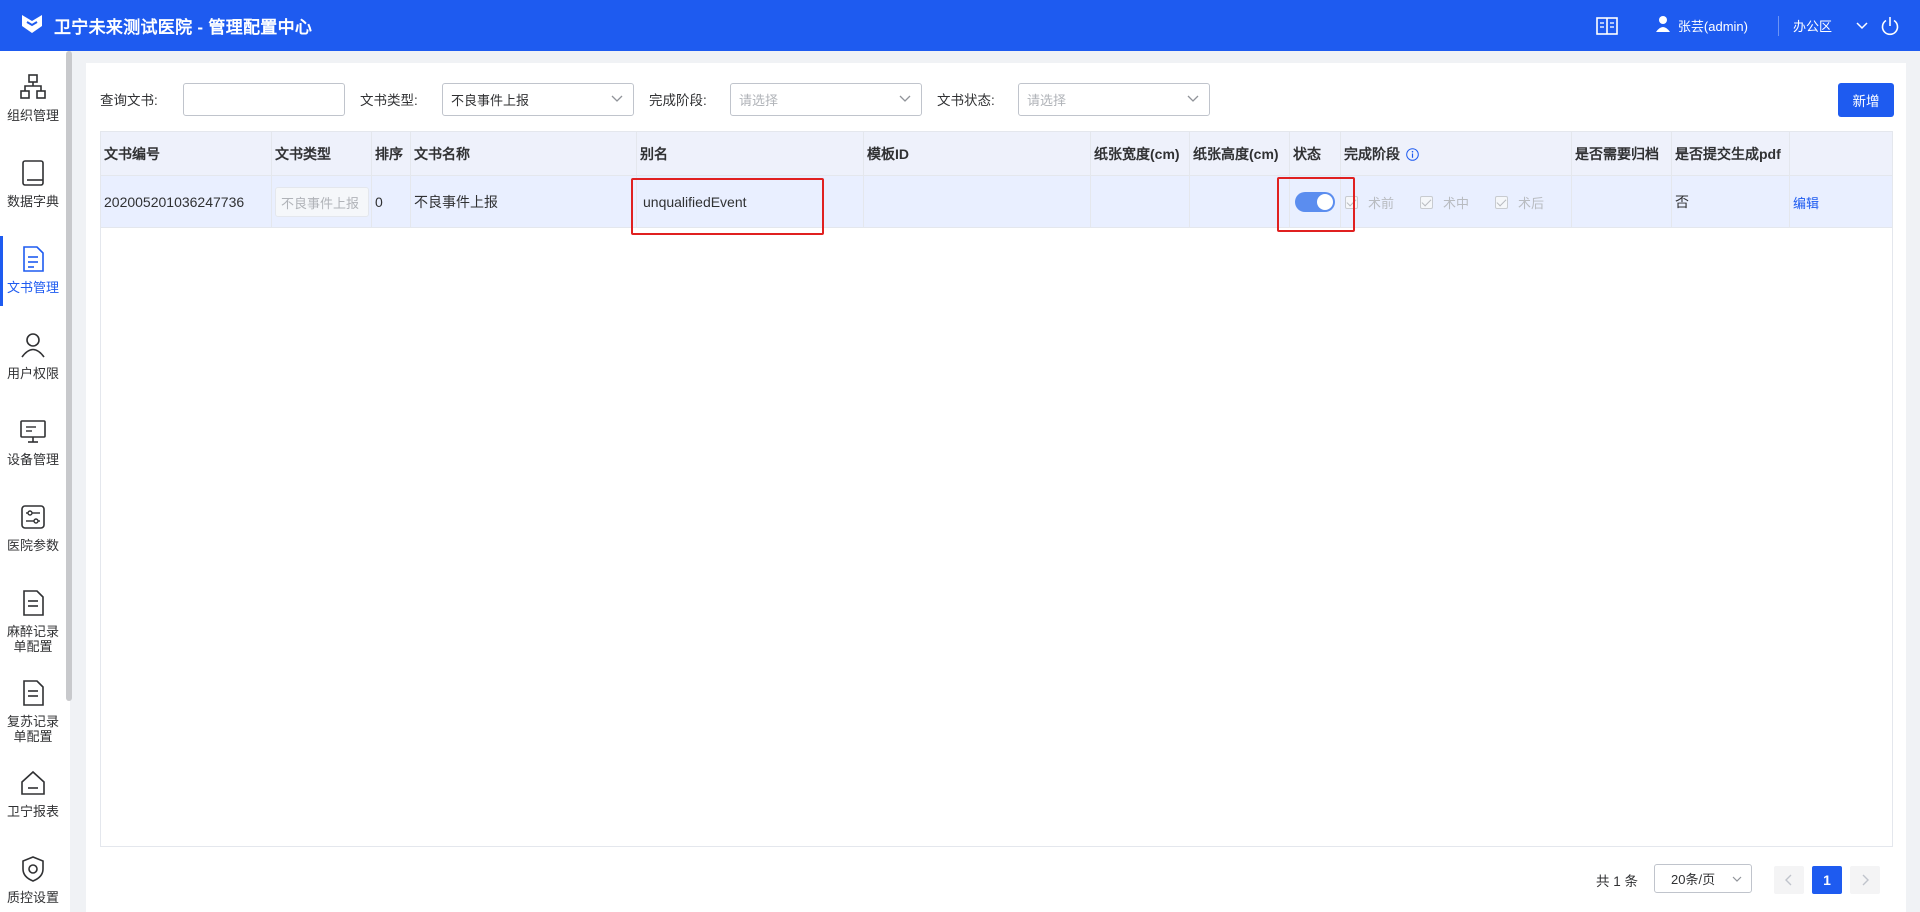  I want to click on cell-submit-pdf: 否, so click(1731, 202).